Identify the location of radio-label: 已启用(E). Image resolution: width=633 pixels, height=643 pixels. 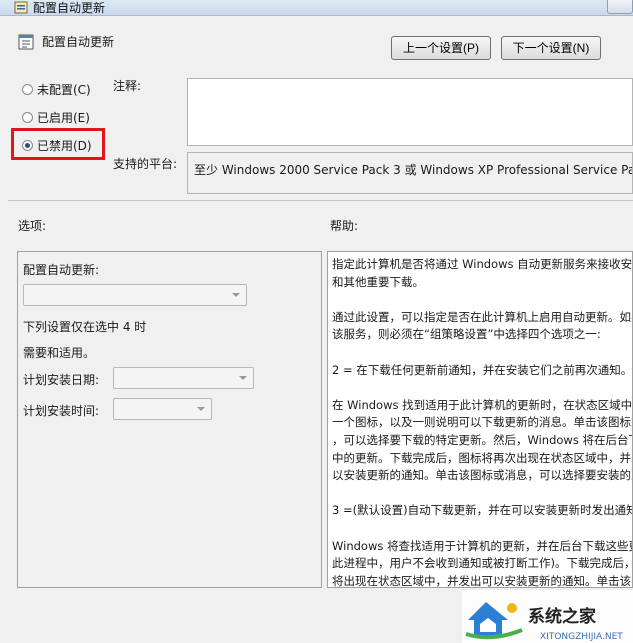
(63, 117).